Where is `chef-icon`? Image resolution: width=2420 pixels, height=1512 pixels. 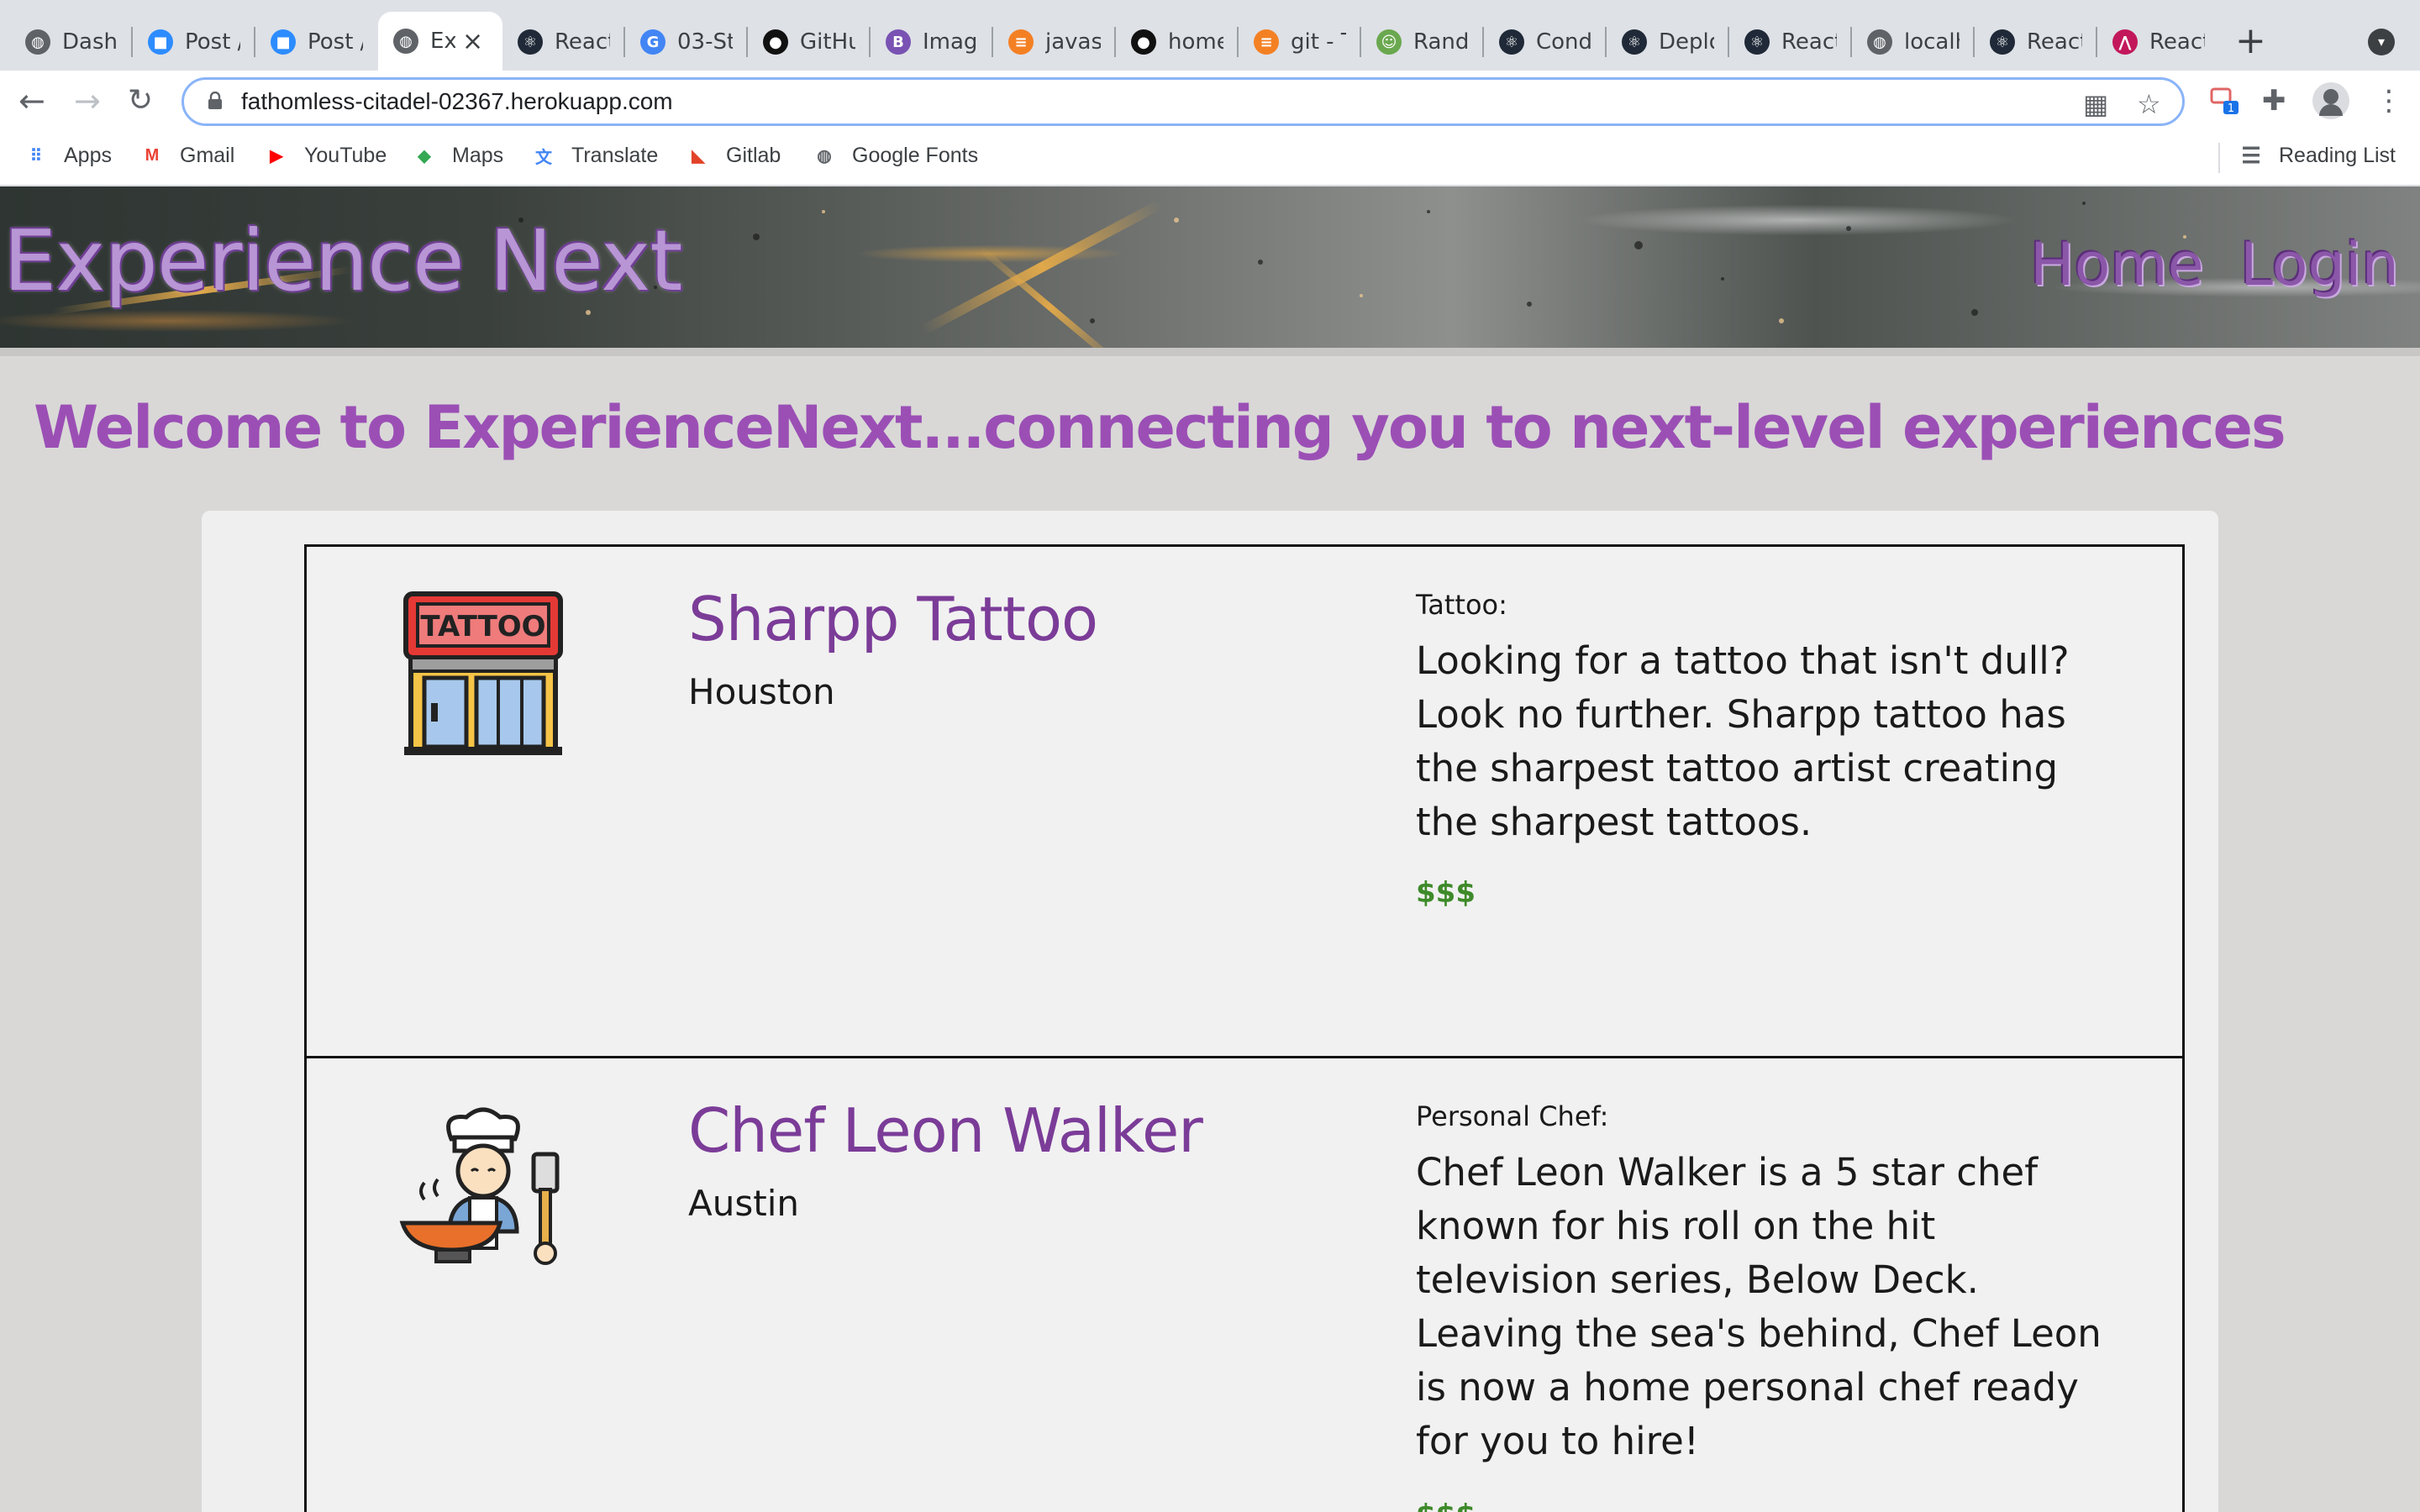 chef-icon is located at coordinates (480, 1186).